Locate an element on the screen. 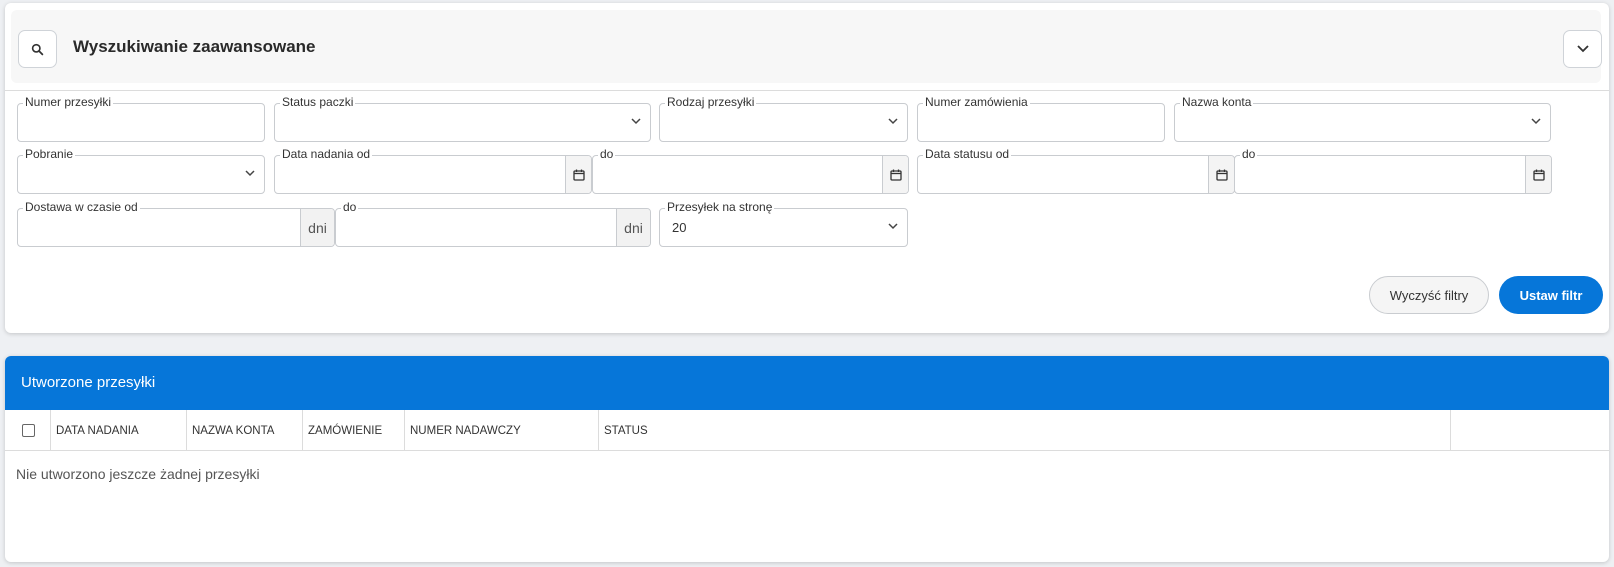  clear-filters-button: Wyczyść filtry is located at coordinates (1429, 295).